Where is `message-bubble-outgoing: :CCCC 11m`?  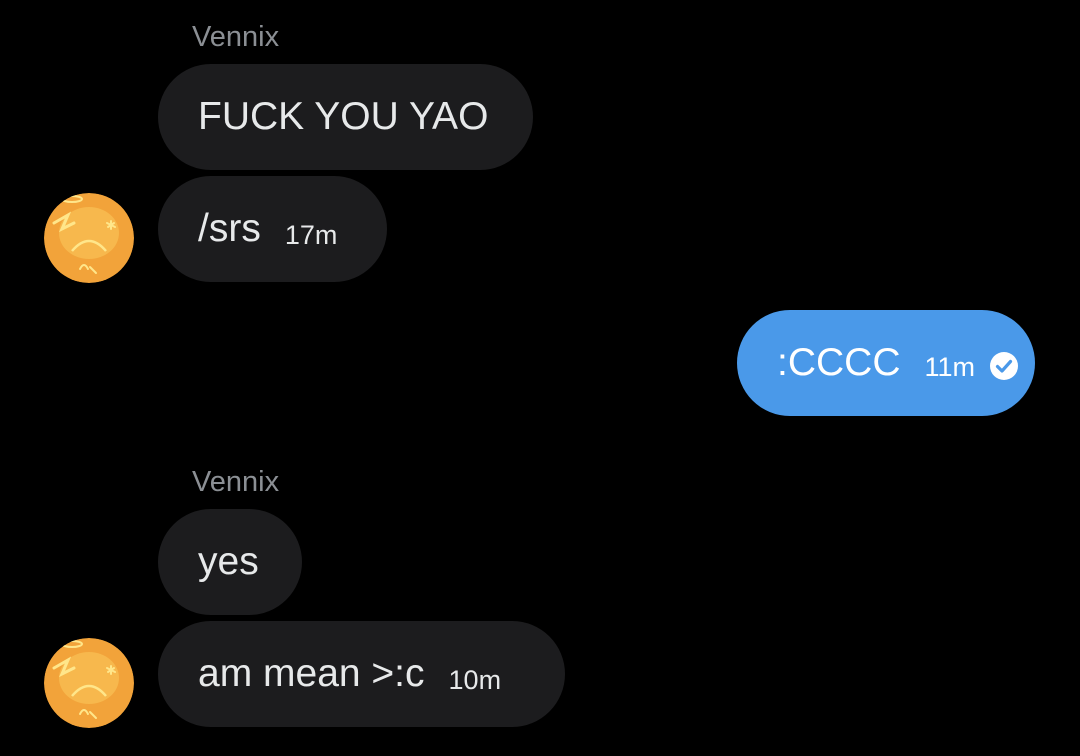
message-bubble-outgoing: :CCCC 11m is located at coordinates (886, 363).